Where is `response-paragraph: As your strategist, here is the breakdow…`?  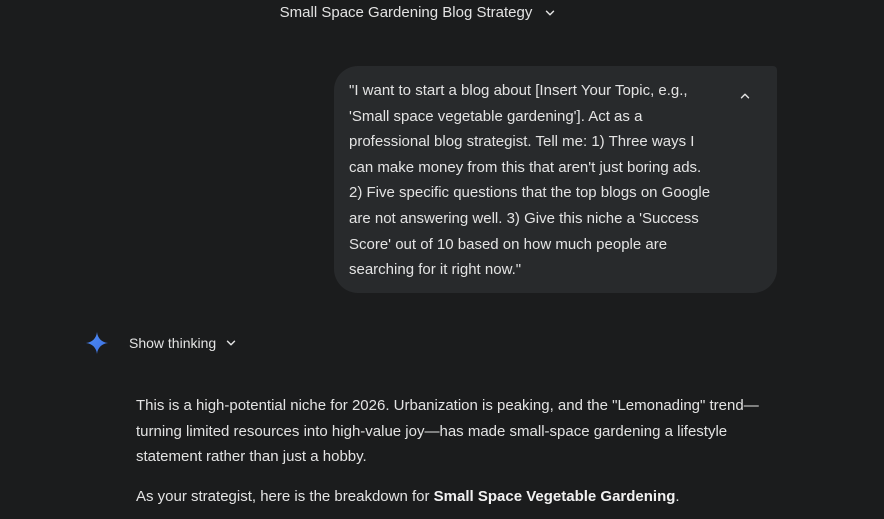
response-paragraph: As your strategist, here is the breakdow… is located at coordinates (456, 497).